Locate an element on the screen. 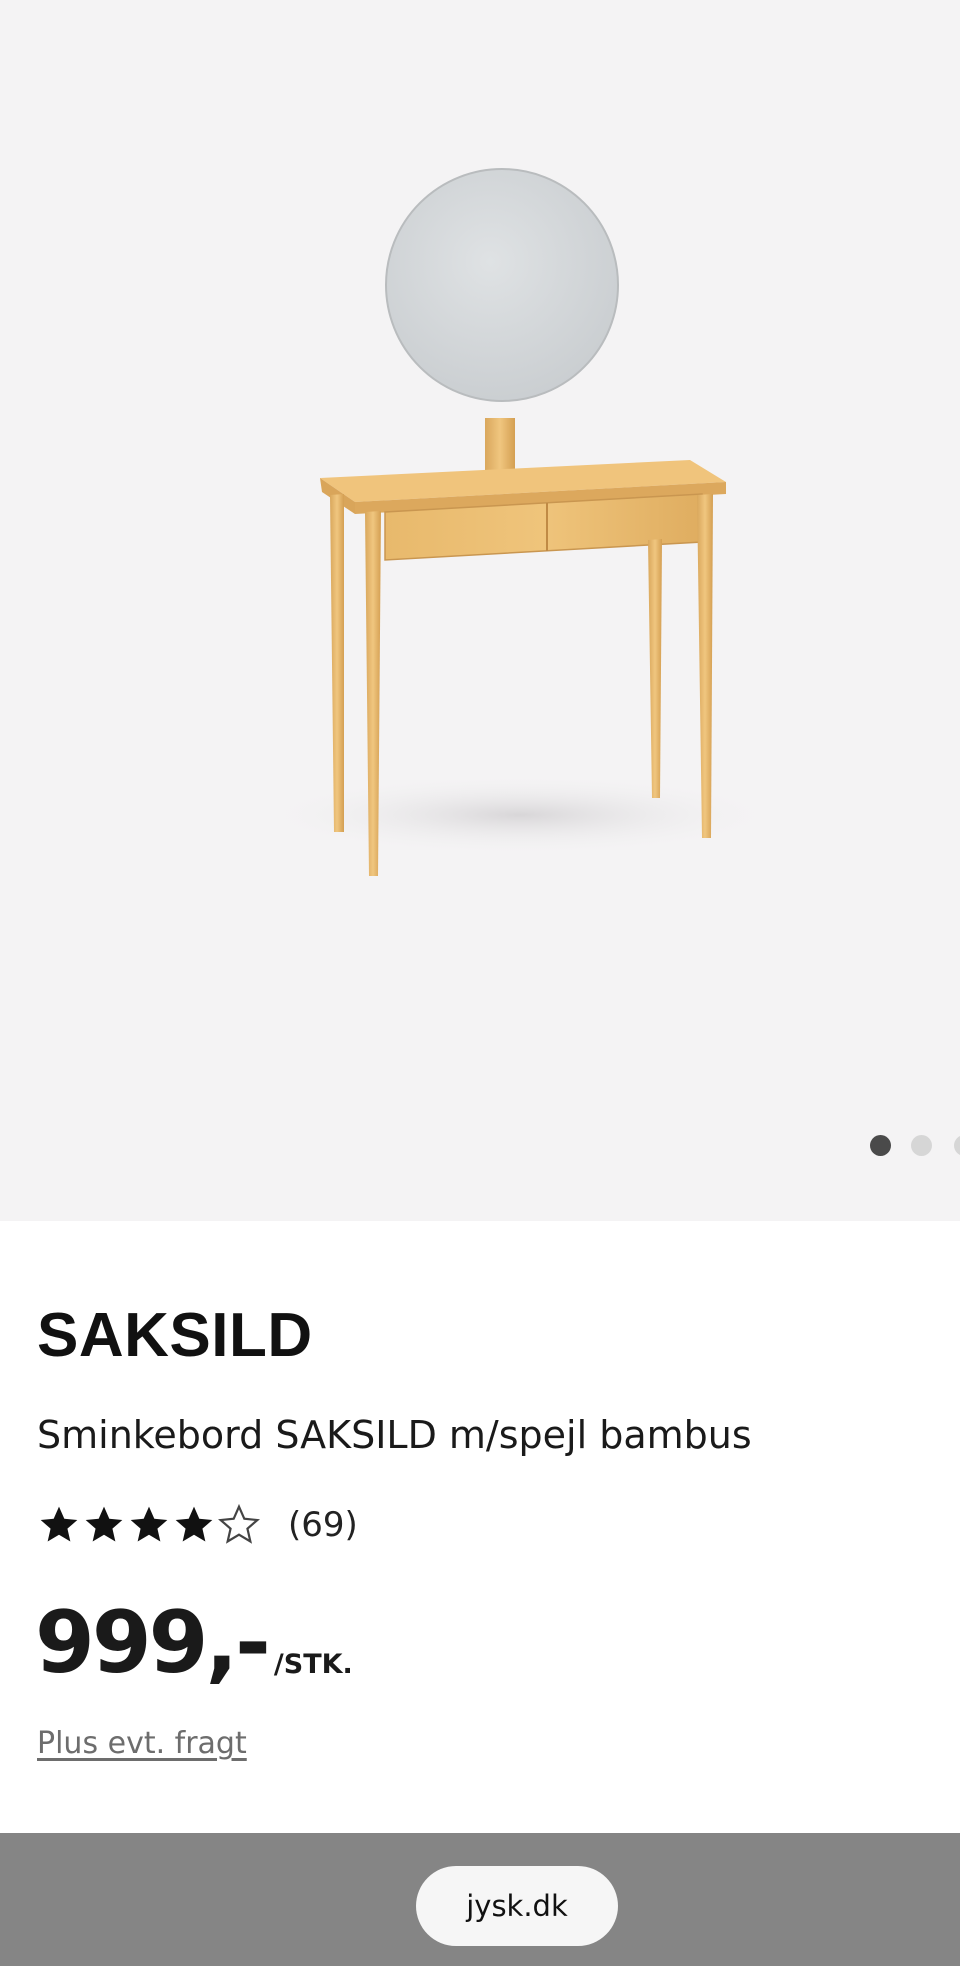  product-title: SAKSILD is located at coordinates (175, 1335).